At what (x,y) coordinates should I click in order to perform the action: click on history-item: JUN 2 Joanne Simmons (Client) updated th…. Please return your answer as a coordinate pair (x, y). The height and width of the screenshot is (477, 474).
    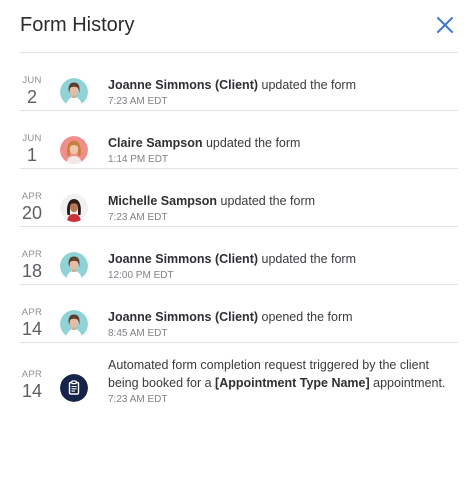
    Looking at the image, I should click on (239, 82).